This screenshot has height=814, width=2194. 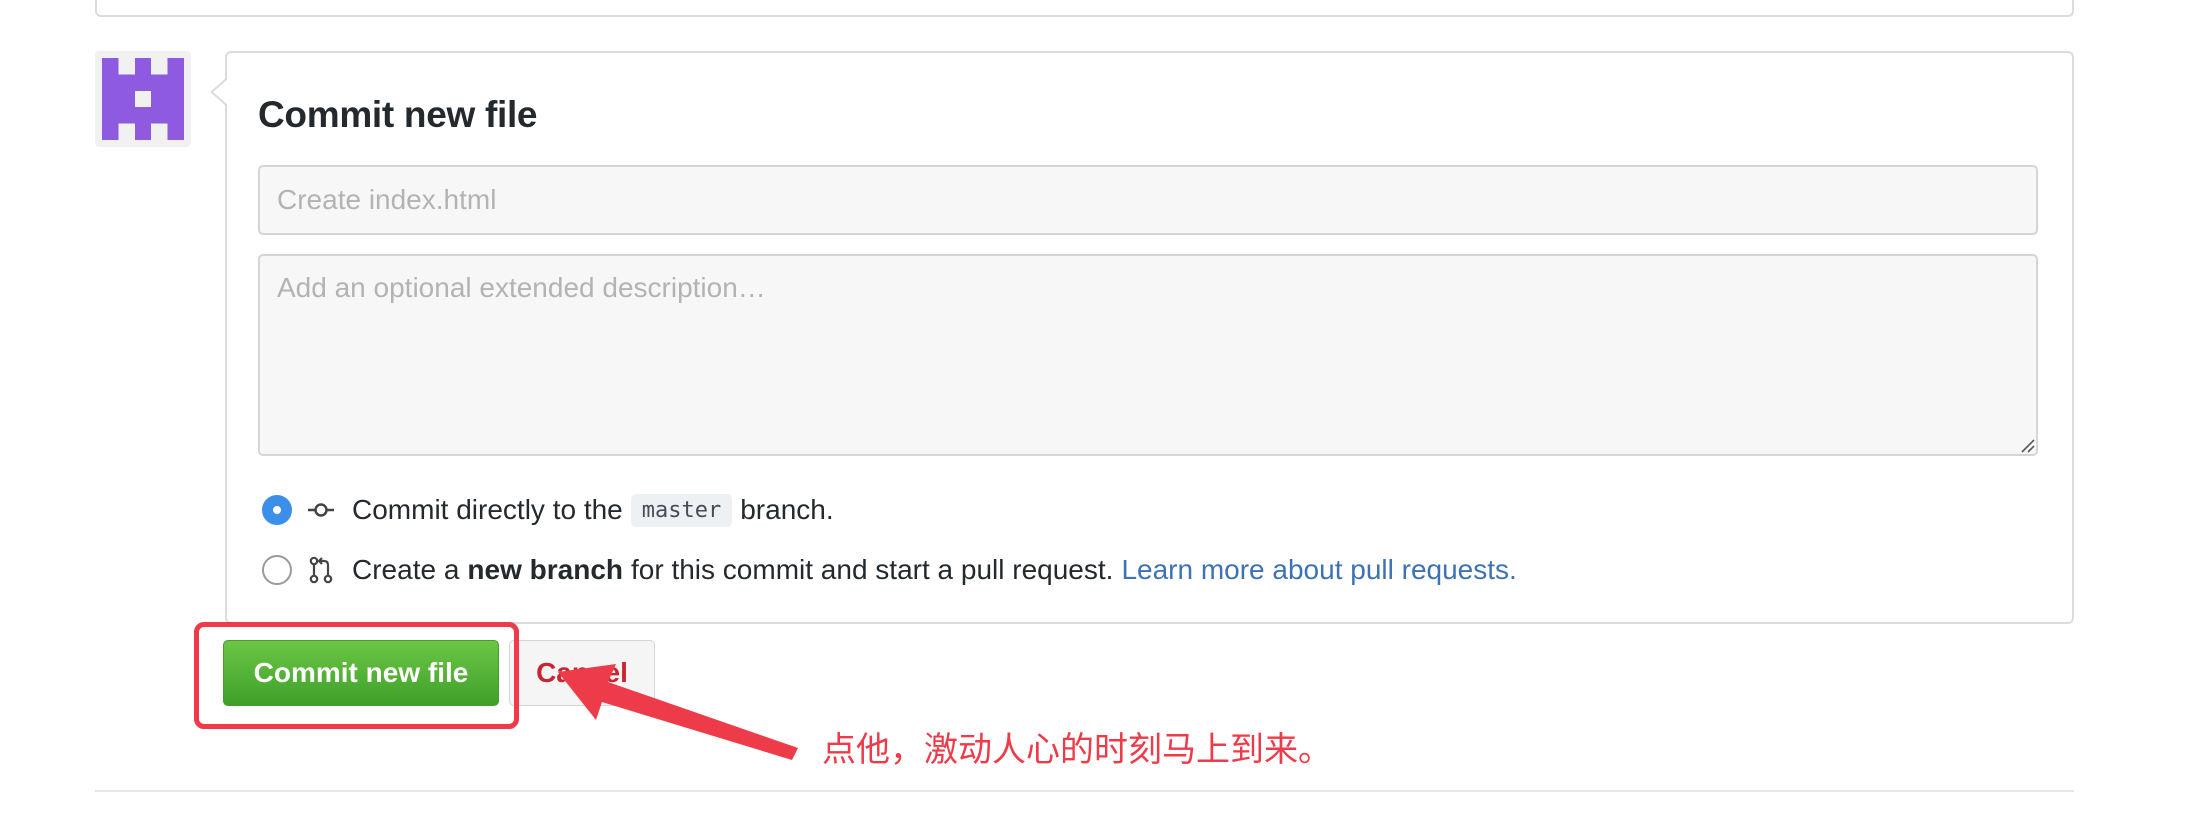 What do you see at coordinates (1084, 791) in the screenshot?
I see `bottom-divider` at bounding box center [1084, 791].